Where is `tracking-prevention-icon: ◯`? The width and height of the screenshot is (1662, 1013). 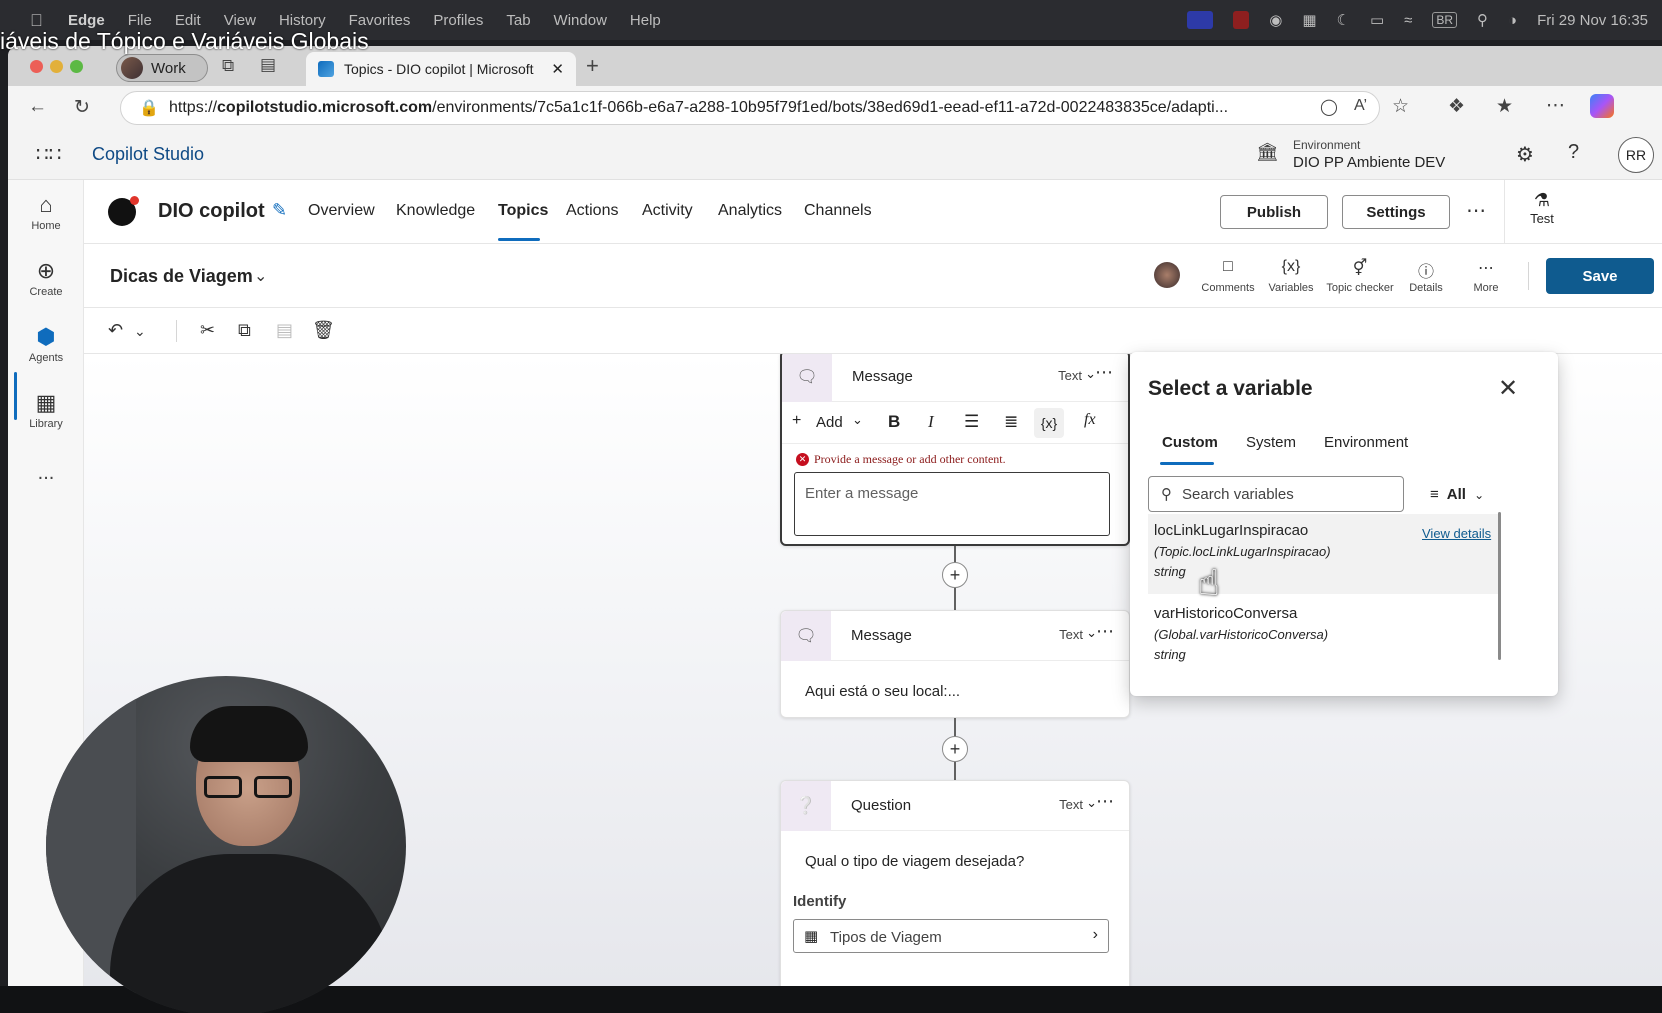
tracking-prevention-icon: ◯ is located at coordinates (1329, 107).